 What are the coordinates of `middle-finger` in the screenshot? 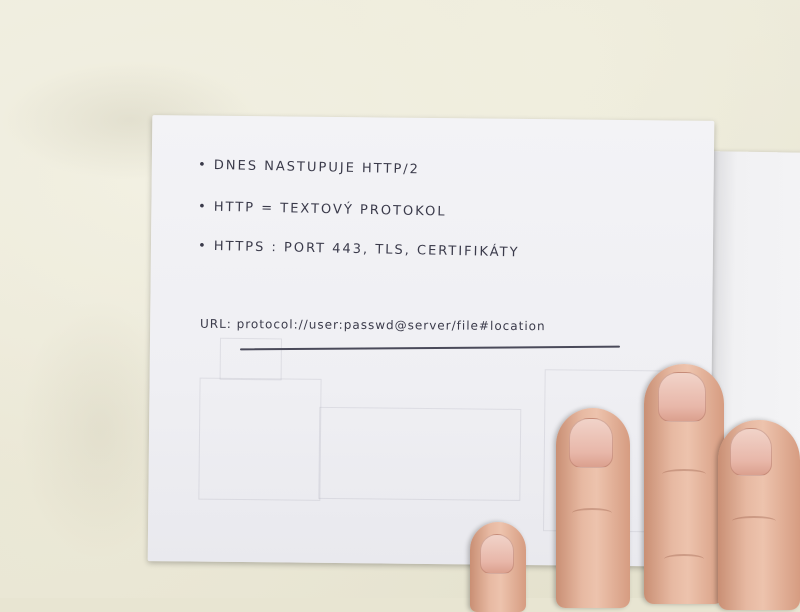 It's located at (684, 484).